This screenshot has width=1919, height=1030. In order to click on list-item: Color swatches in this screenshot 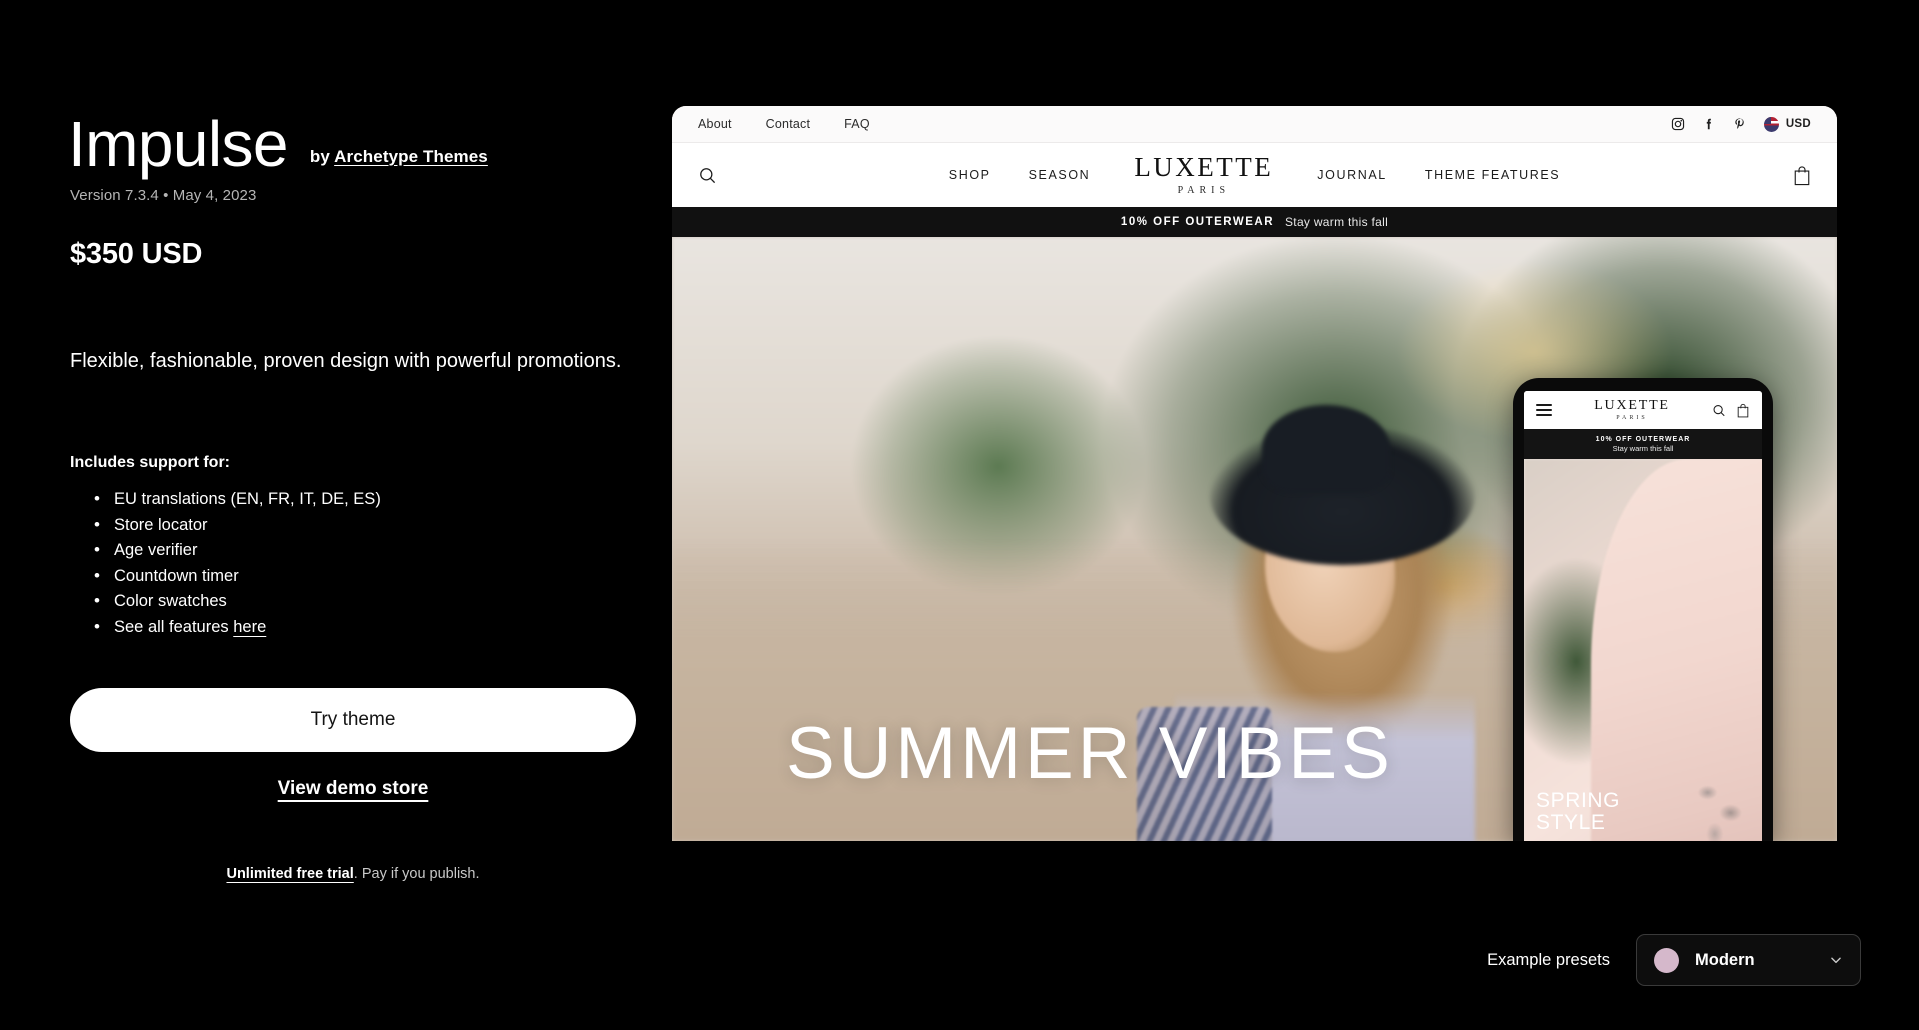, I will do `click(236, 601)`.